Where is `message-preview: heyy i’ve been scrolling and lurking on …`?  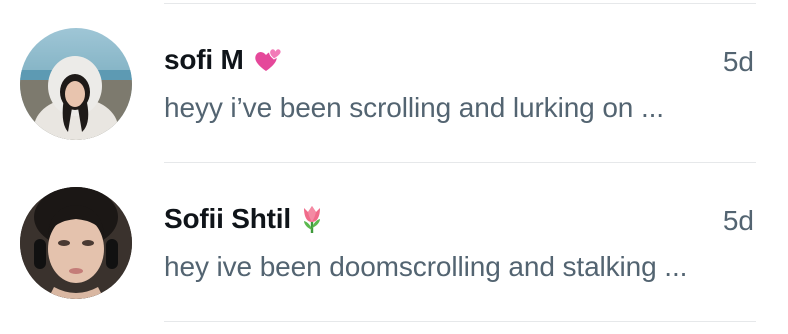
message-preview: heyy i’ve been scrolling and lurking on … is located at coordinates (414, 107).